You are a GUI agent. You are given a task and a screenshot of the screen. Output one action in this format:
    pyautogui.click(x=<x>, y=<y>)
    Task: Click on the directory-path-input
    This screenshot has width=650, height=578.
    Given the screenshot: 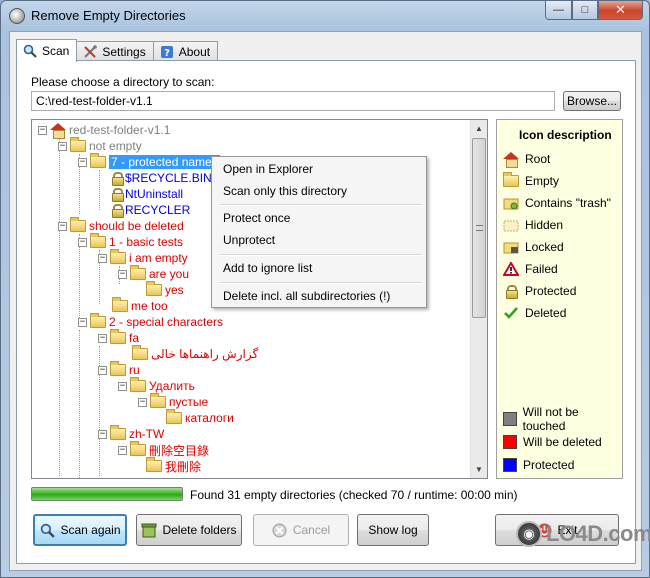 What is the action you would take?
    pyautogui.click(x=293, y=101)
    